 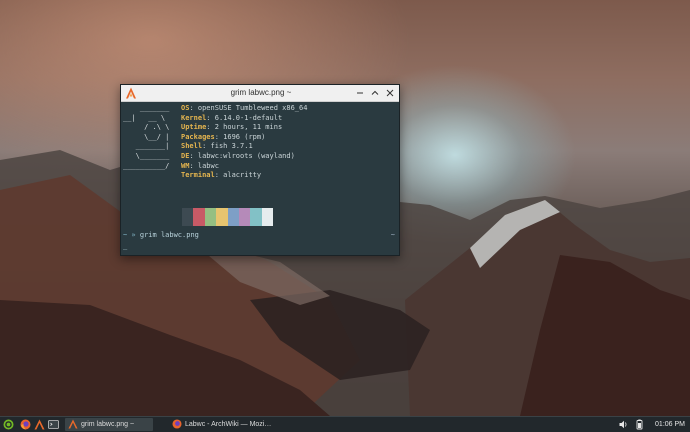 I want to click on maximize-icon, so click(x=375, y=93).